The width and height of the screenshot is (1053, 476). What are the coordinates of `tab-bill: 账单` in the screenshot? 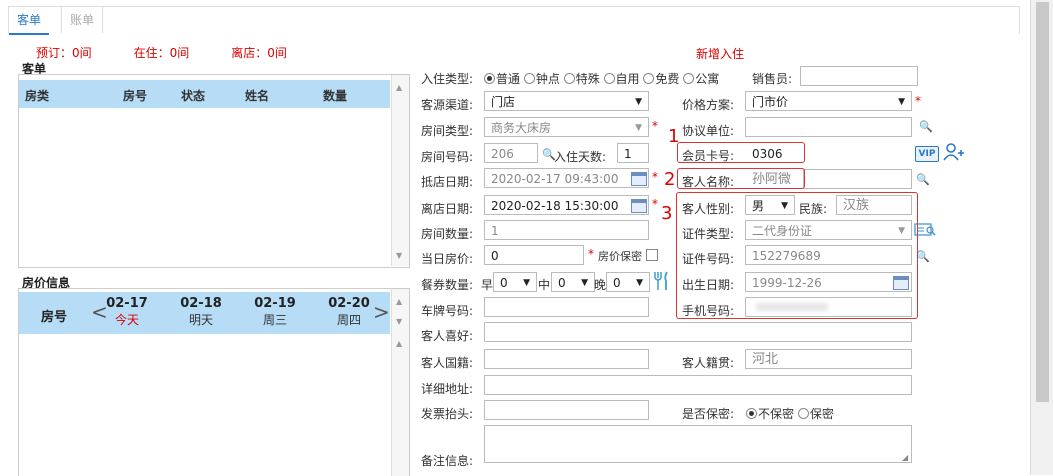 It's located at (82, 20).